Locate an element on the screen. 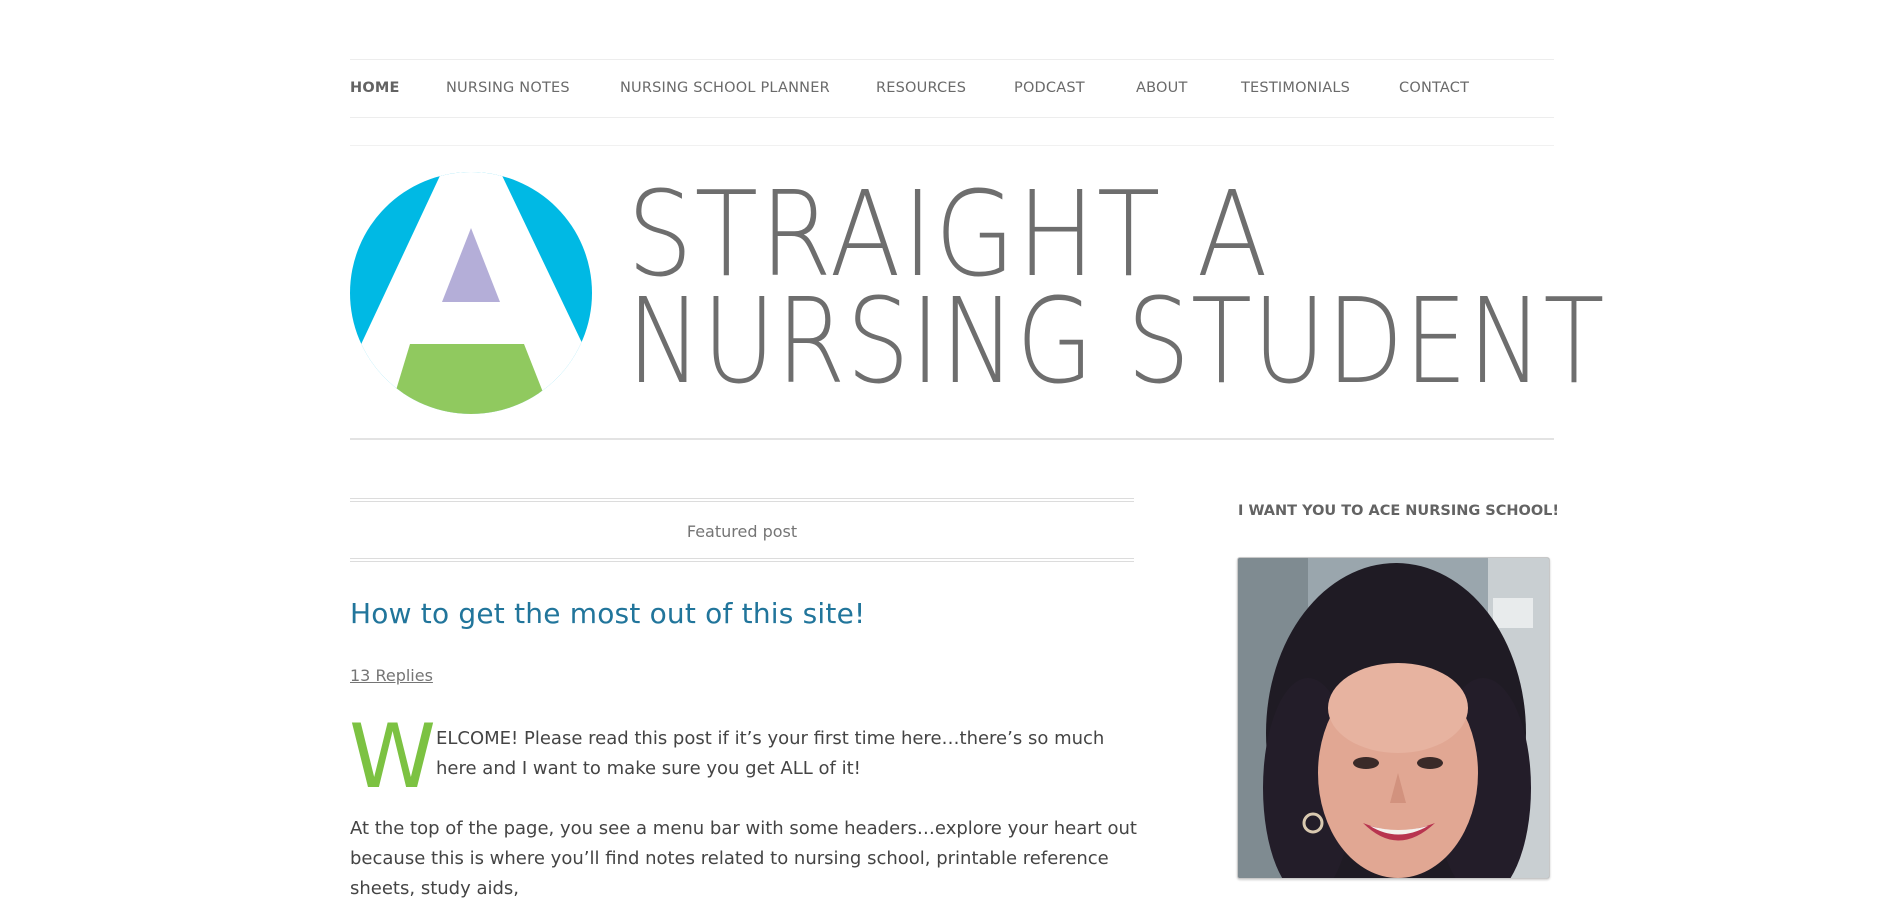 This screenshot has height=904, width=1895. nav-item-podcast: PODCAST is located at coordinates (1049, 88).